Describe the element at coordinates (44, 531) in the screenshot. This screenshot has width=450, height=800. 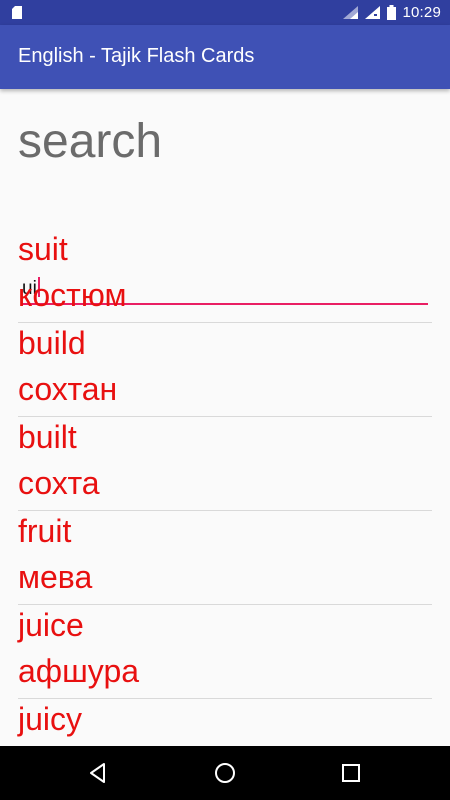
I see `english-word: fruit` at that location.